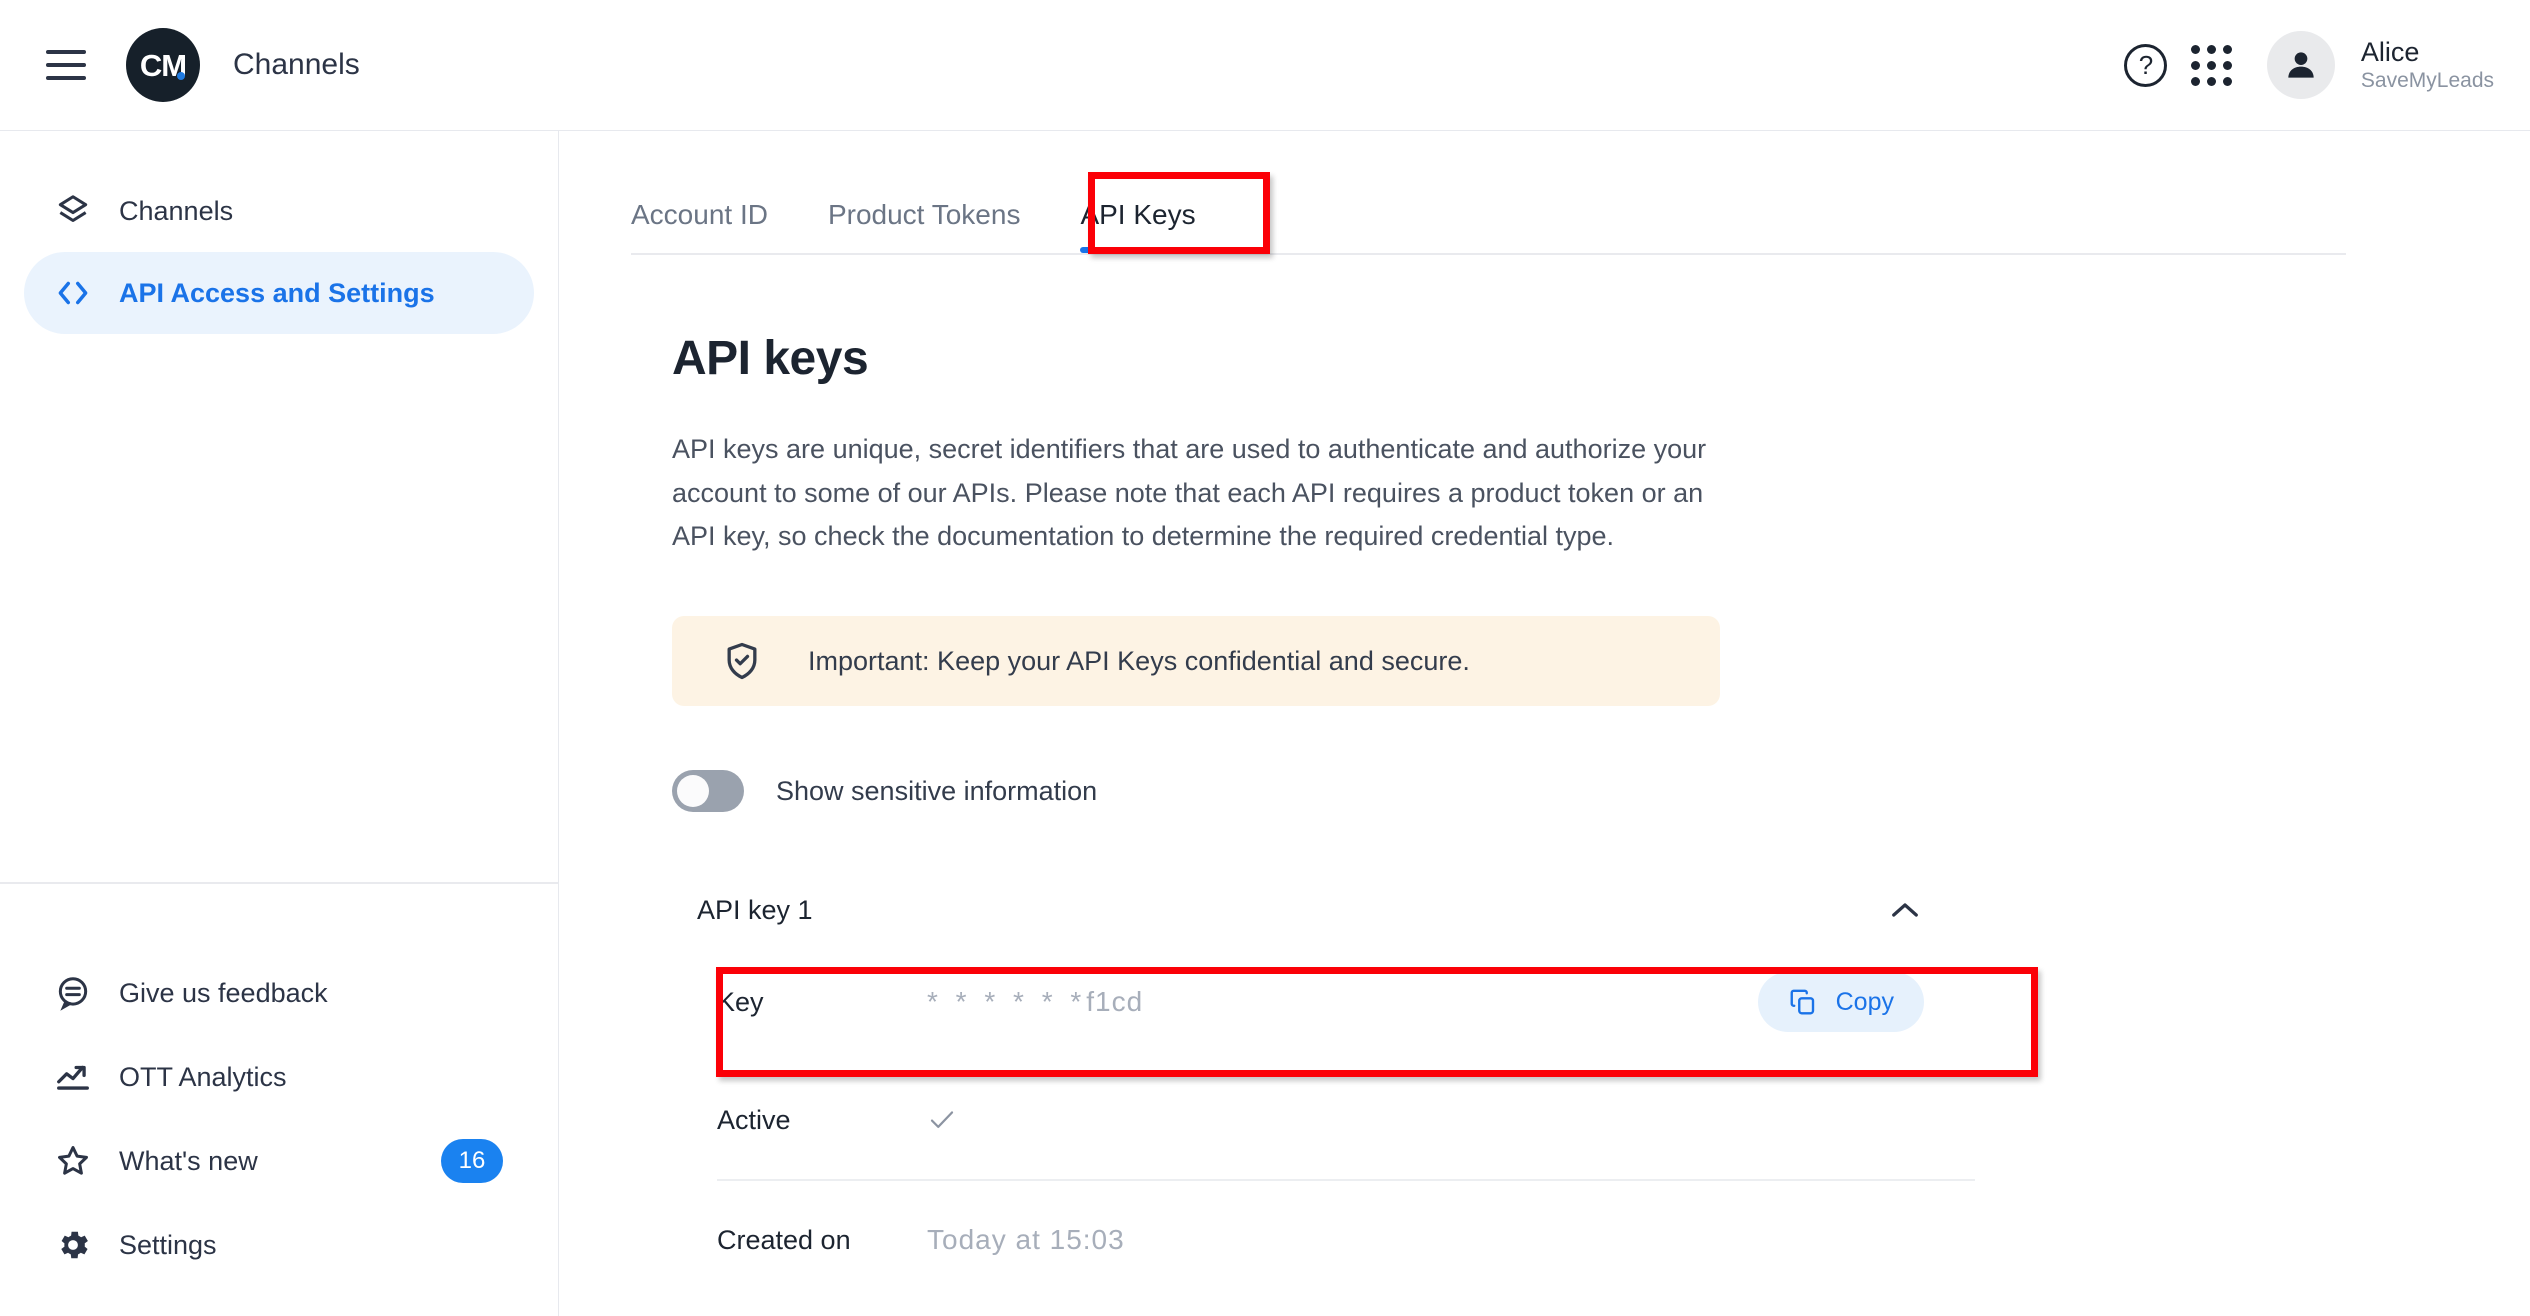  Describe the element at coordinates (1138, 226) in the screenshot. I see `tab-api-keys: API Keys` at that location.